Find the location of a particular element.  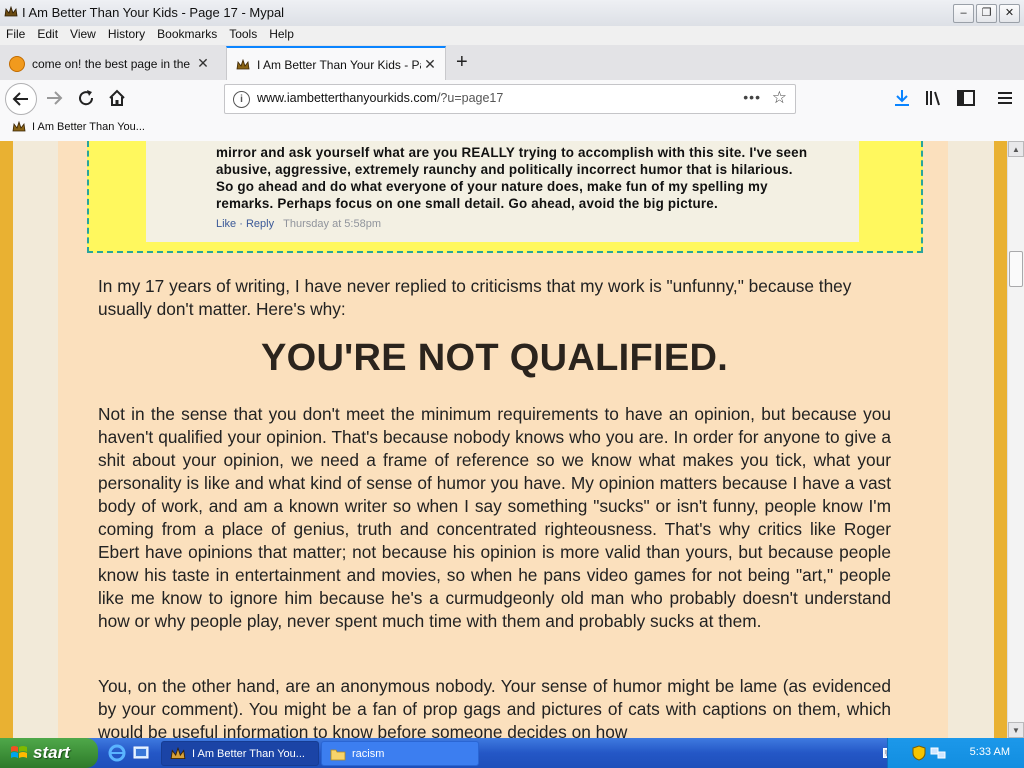

tab-best-page: come on! the best page in the uni ✕ is located at coordinates (109, 63).